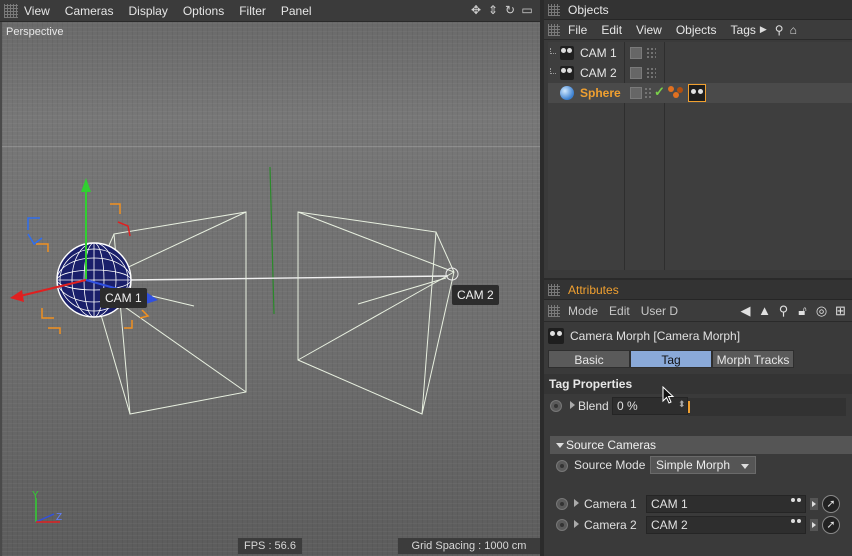  What do you see at coordinates (763, 29) in the screenshot?
I see `menu-overflow-icon: ▶` at bounding box center [763, 29].